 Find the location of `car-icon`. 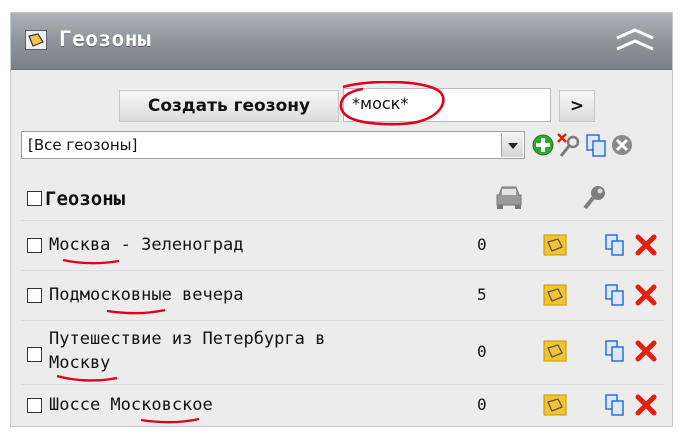

car-icon is located at coordinates (509, 197).